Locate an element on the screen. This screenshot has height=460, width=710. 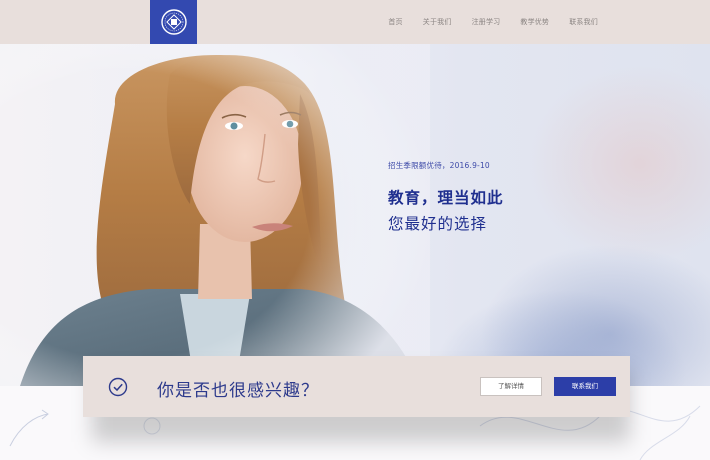
details-button: 了解详情 is located at coordinates (511, 386).